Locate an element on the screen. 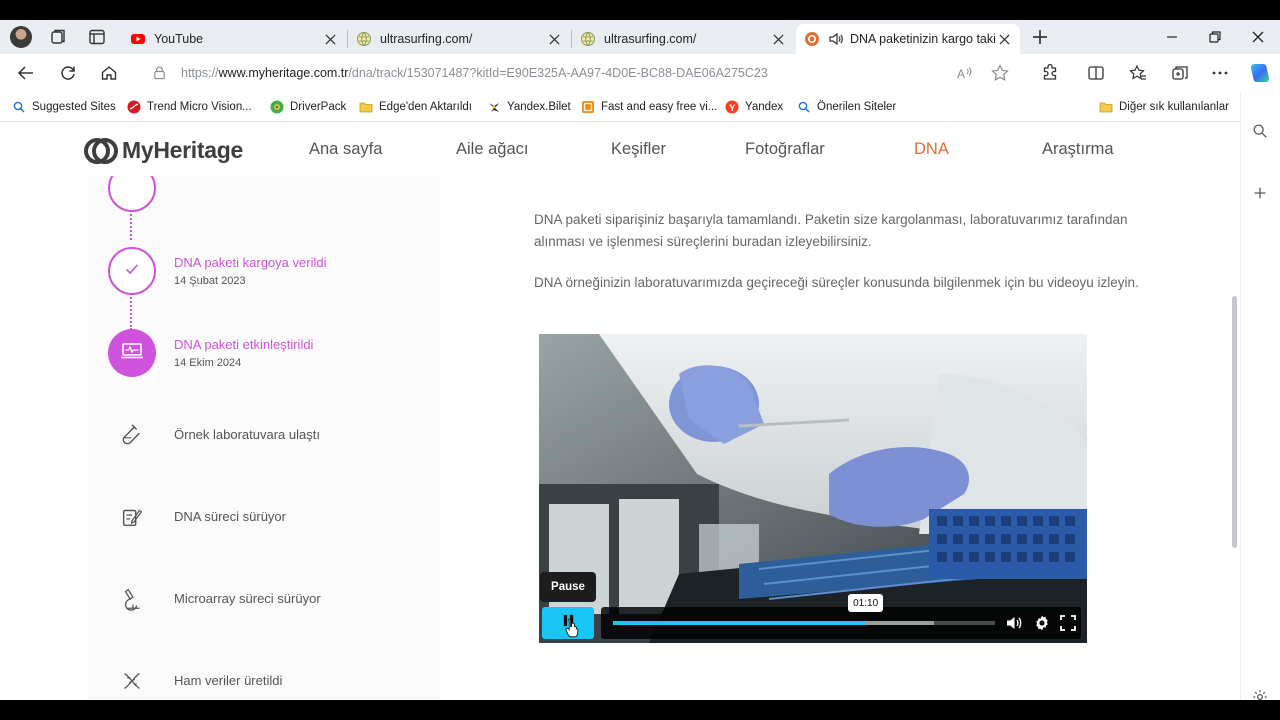 The width and height of the screenshot is (1280, 720). yandex-icon: Y is located at coordinates (732, 107).